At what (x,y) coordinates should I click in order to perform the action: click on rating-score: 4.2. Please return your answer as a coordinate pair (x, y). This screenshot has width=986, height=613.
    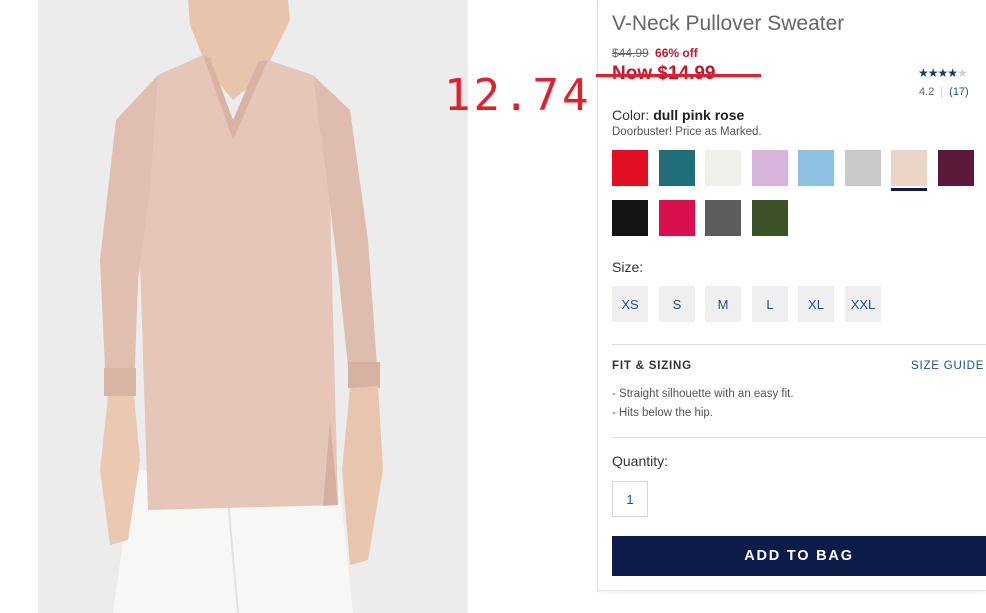
    Looking at the image, I should click on (927, 92).